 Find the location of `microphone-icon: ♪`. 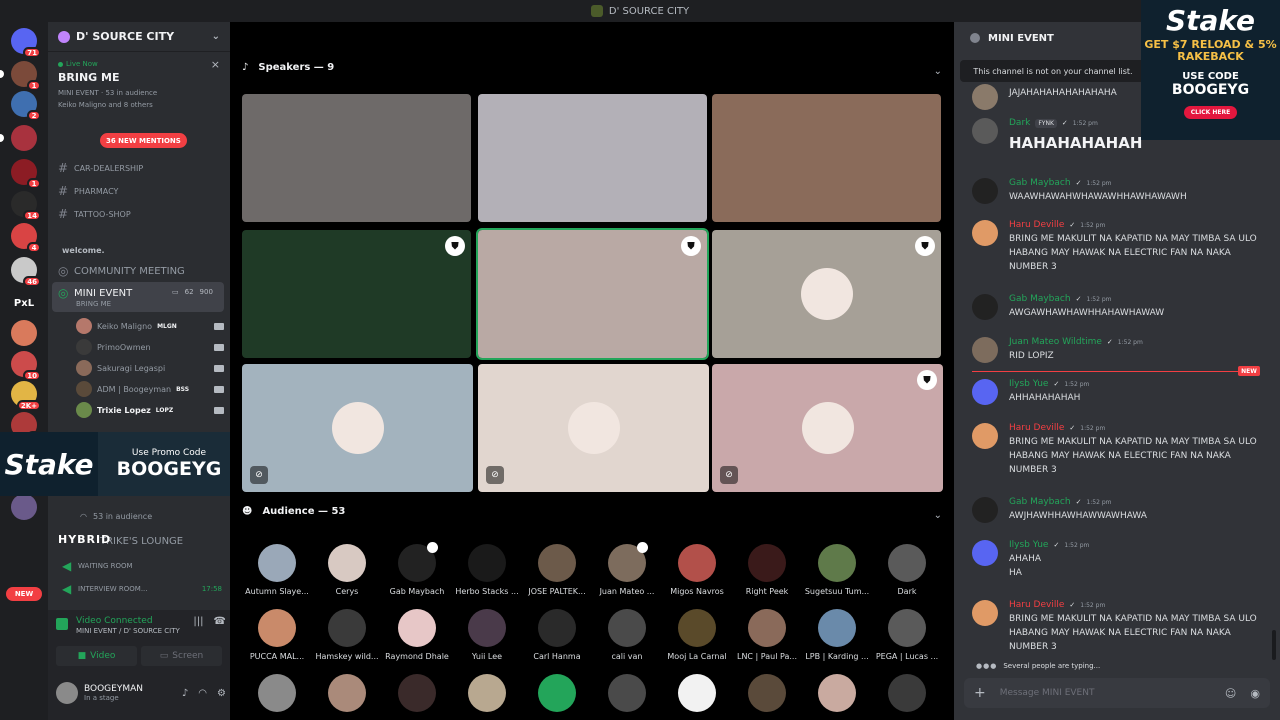

microphone-icon: ♪ is located at coordinates (185, 693).